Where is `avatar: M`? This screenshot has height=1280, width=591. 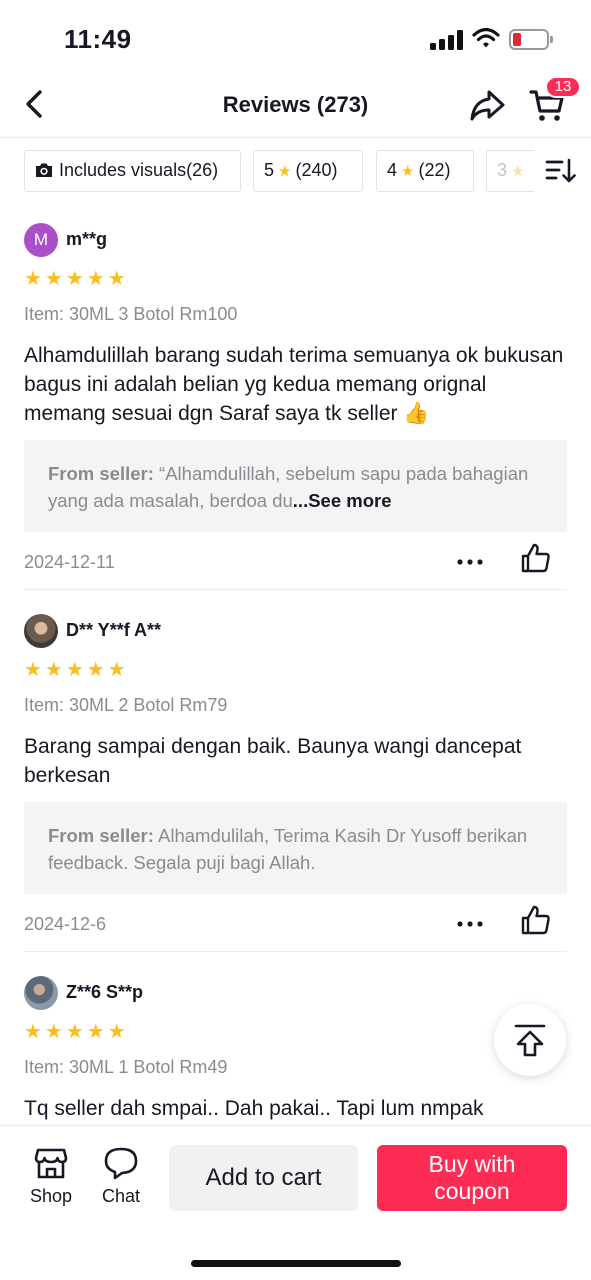 avatar: M is located at coordinates (41, 240).